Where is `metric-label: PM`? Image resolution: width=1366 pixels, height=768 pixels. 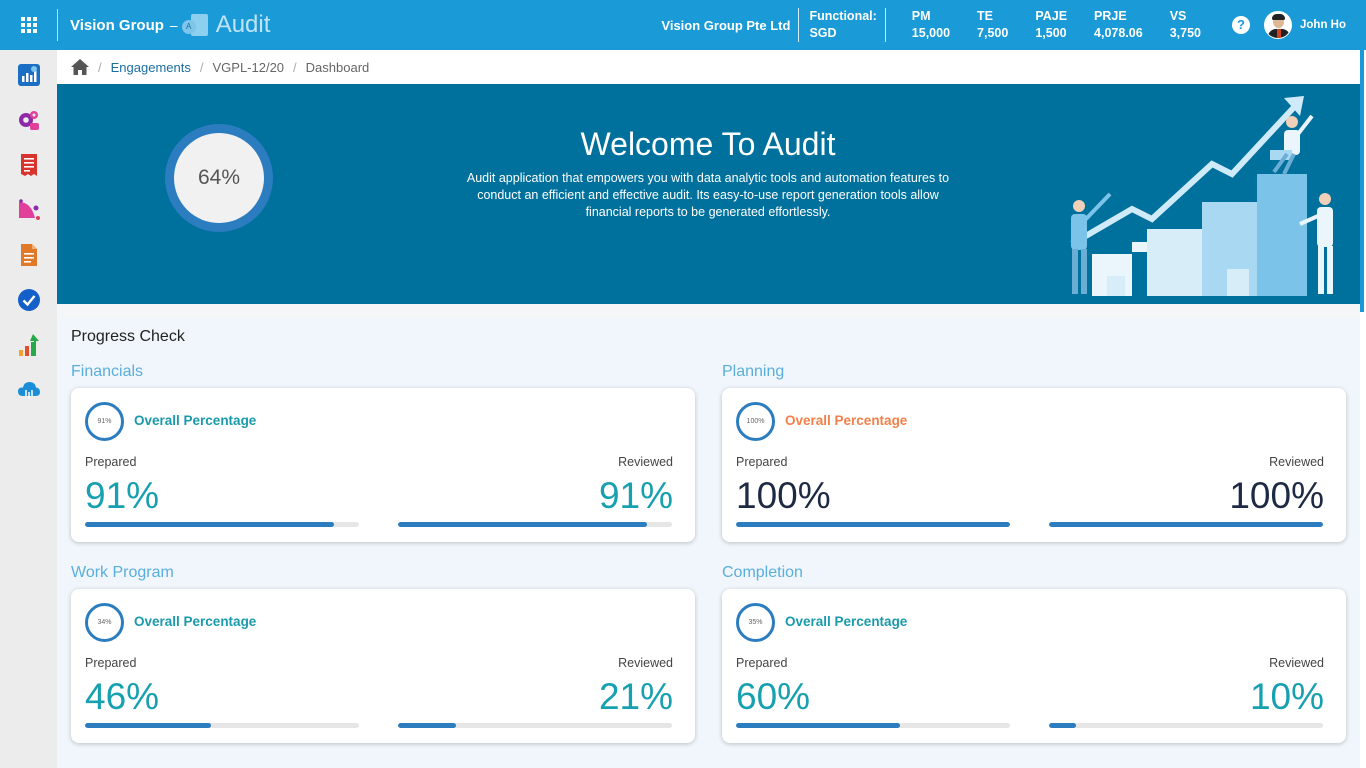
metric-label: PM is located at coordinates (921, 16).